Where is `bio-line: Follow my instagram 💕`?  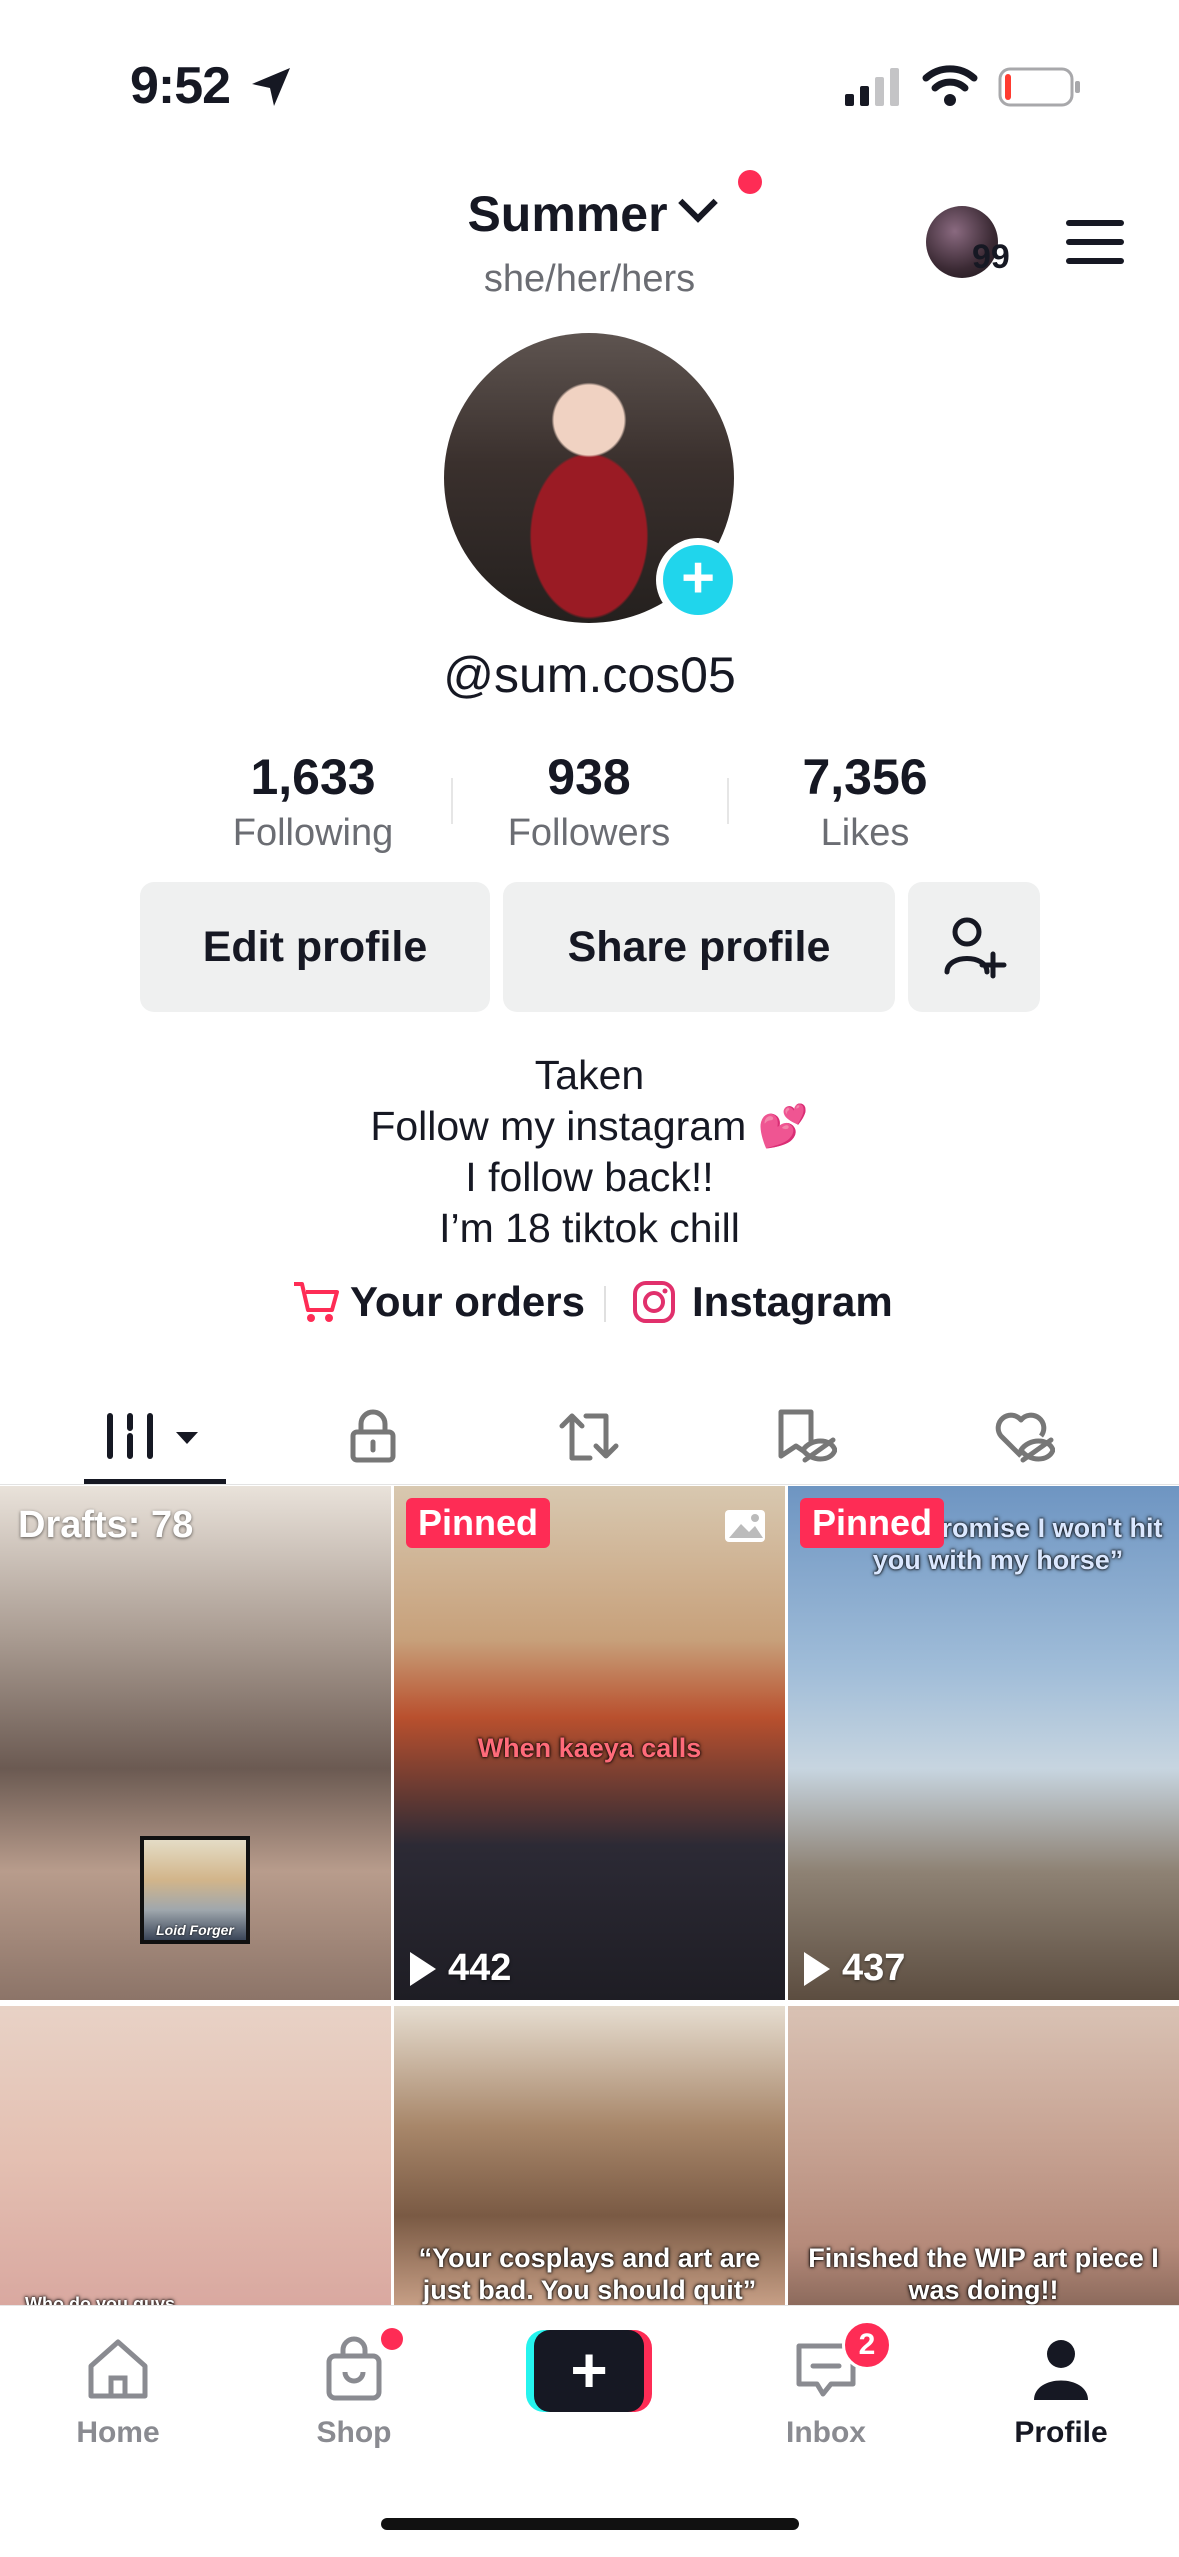
bio-line: Follow my instagram 💕 is located at coordinates (589, 1126).